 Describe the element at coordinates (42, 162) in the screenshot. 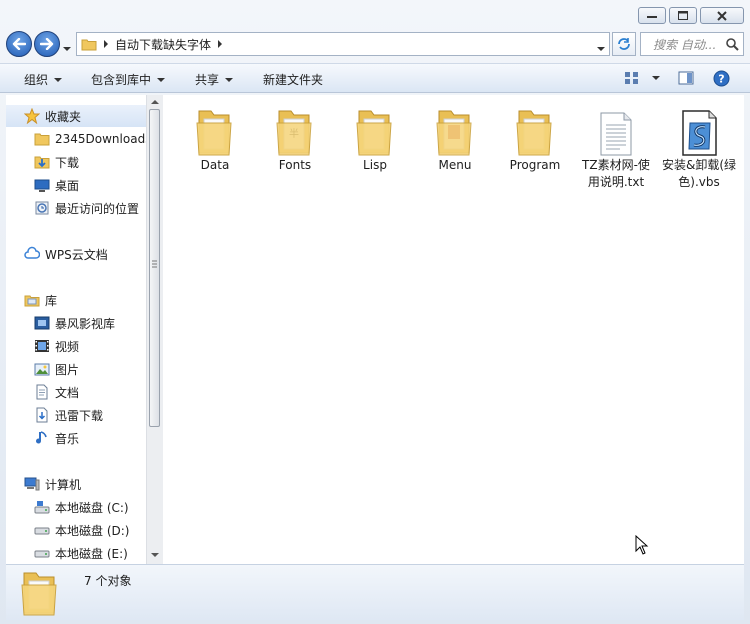

I see `downloads-folder-icon` at that location.